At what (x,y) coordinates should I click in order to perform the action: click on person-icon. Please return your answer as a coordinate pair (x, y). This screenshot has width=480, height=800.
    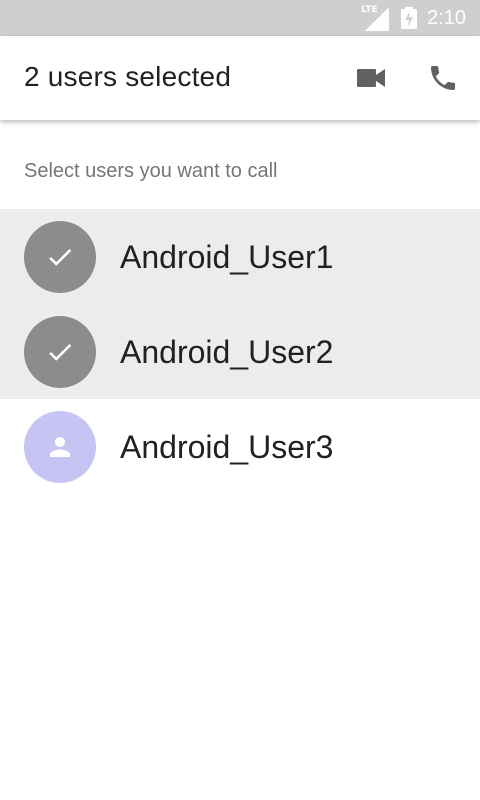
    Looking at the image, I should click on (60, 447).